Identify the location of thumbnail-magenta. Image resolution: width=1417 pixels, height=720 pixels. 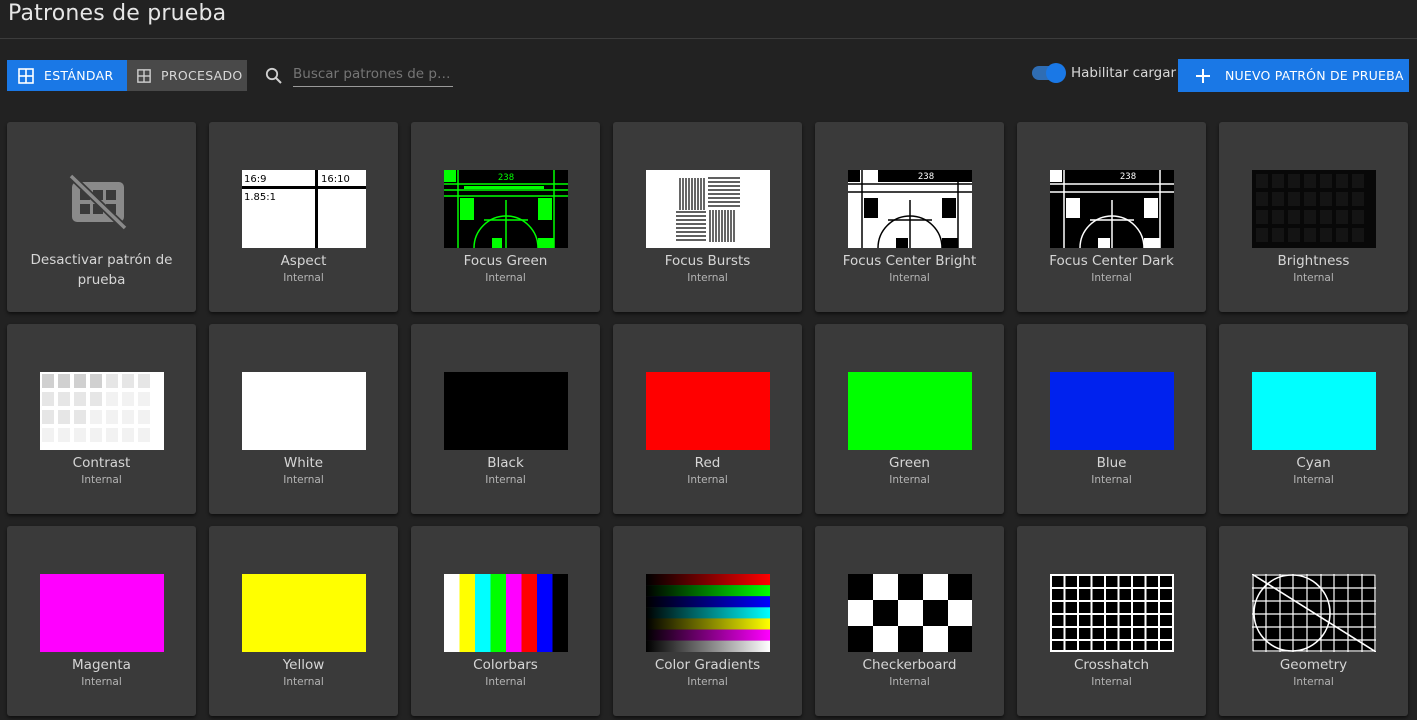
(102, 613).